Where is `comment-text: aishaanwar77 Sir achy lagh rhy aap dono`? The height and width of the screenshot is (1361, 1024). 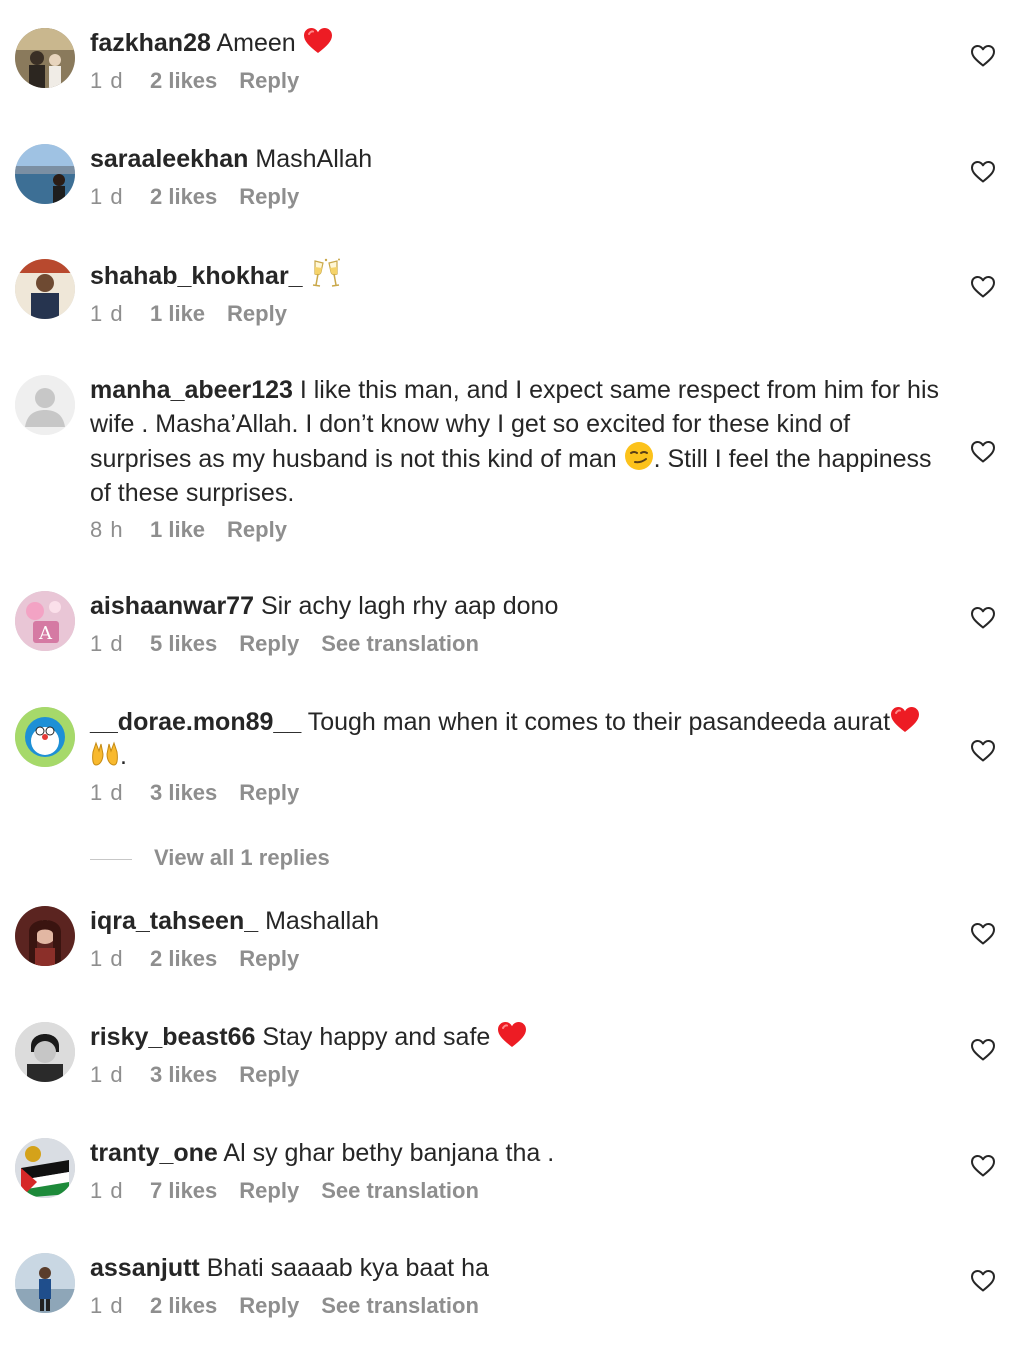
comment-text: aishaanwar77 Sir achy lagh rhy aap dono is located at coordinates (515, 607).